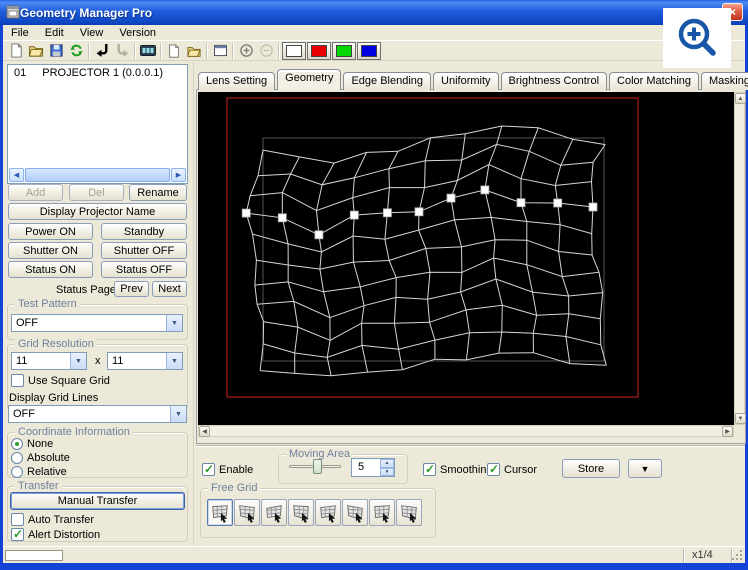  What do you see at coordinates (374, 12) in the screenshot?
I see `title-bar: Geometry Manager Pro` at bounding box center [374, 12].